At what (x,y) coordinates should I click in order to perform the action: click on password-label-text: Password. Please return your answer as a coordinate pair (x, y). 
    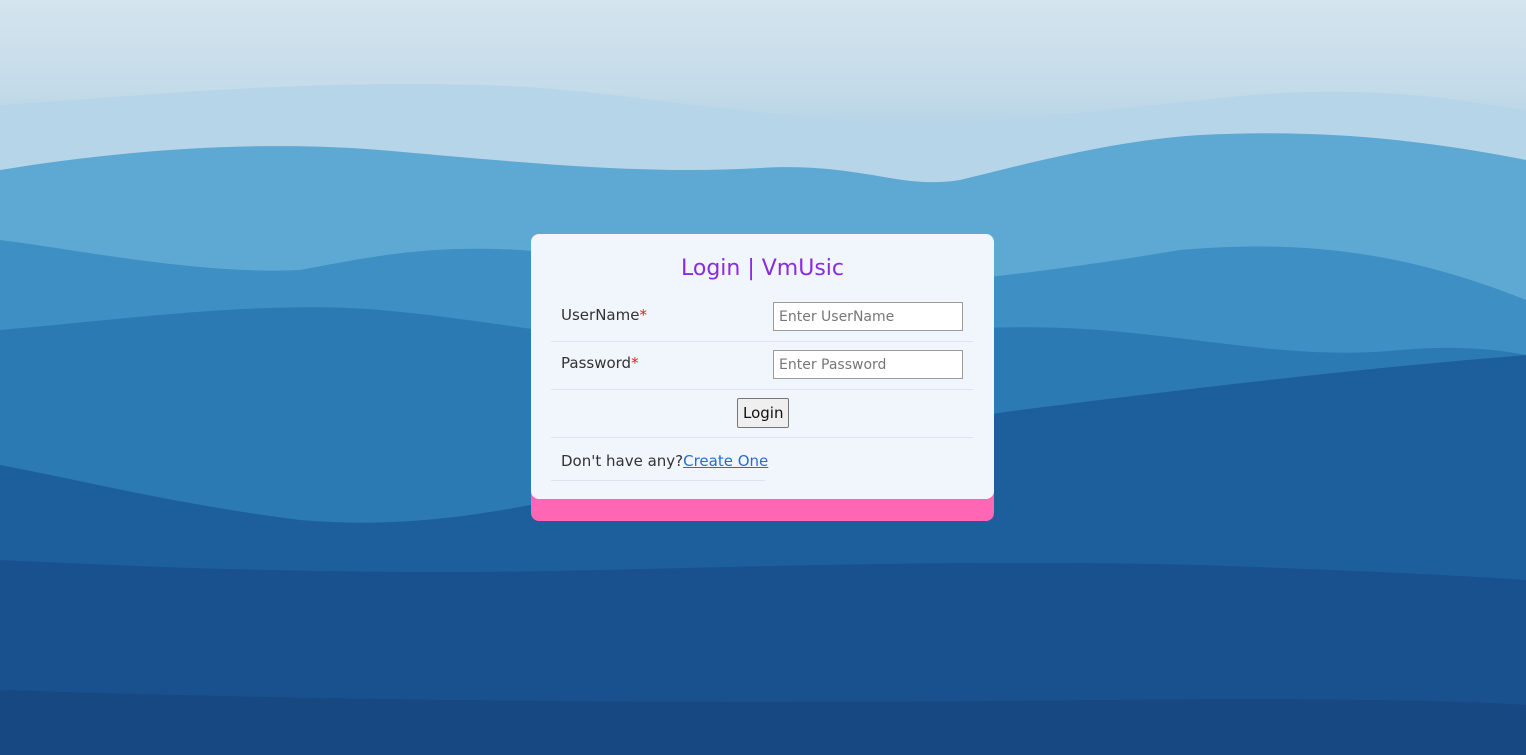
    Looking at the image, I should click on (596, 363).